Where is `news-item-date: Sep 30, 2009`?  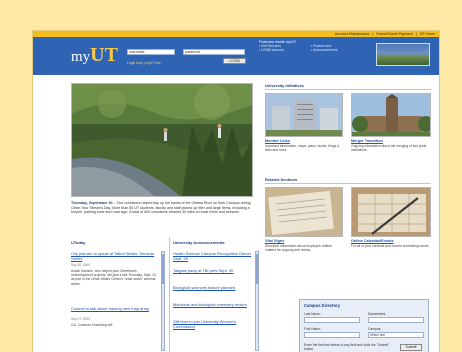
news-item-date: Sep 30, 2009 is located at coordinates (80, 265).